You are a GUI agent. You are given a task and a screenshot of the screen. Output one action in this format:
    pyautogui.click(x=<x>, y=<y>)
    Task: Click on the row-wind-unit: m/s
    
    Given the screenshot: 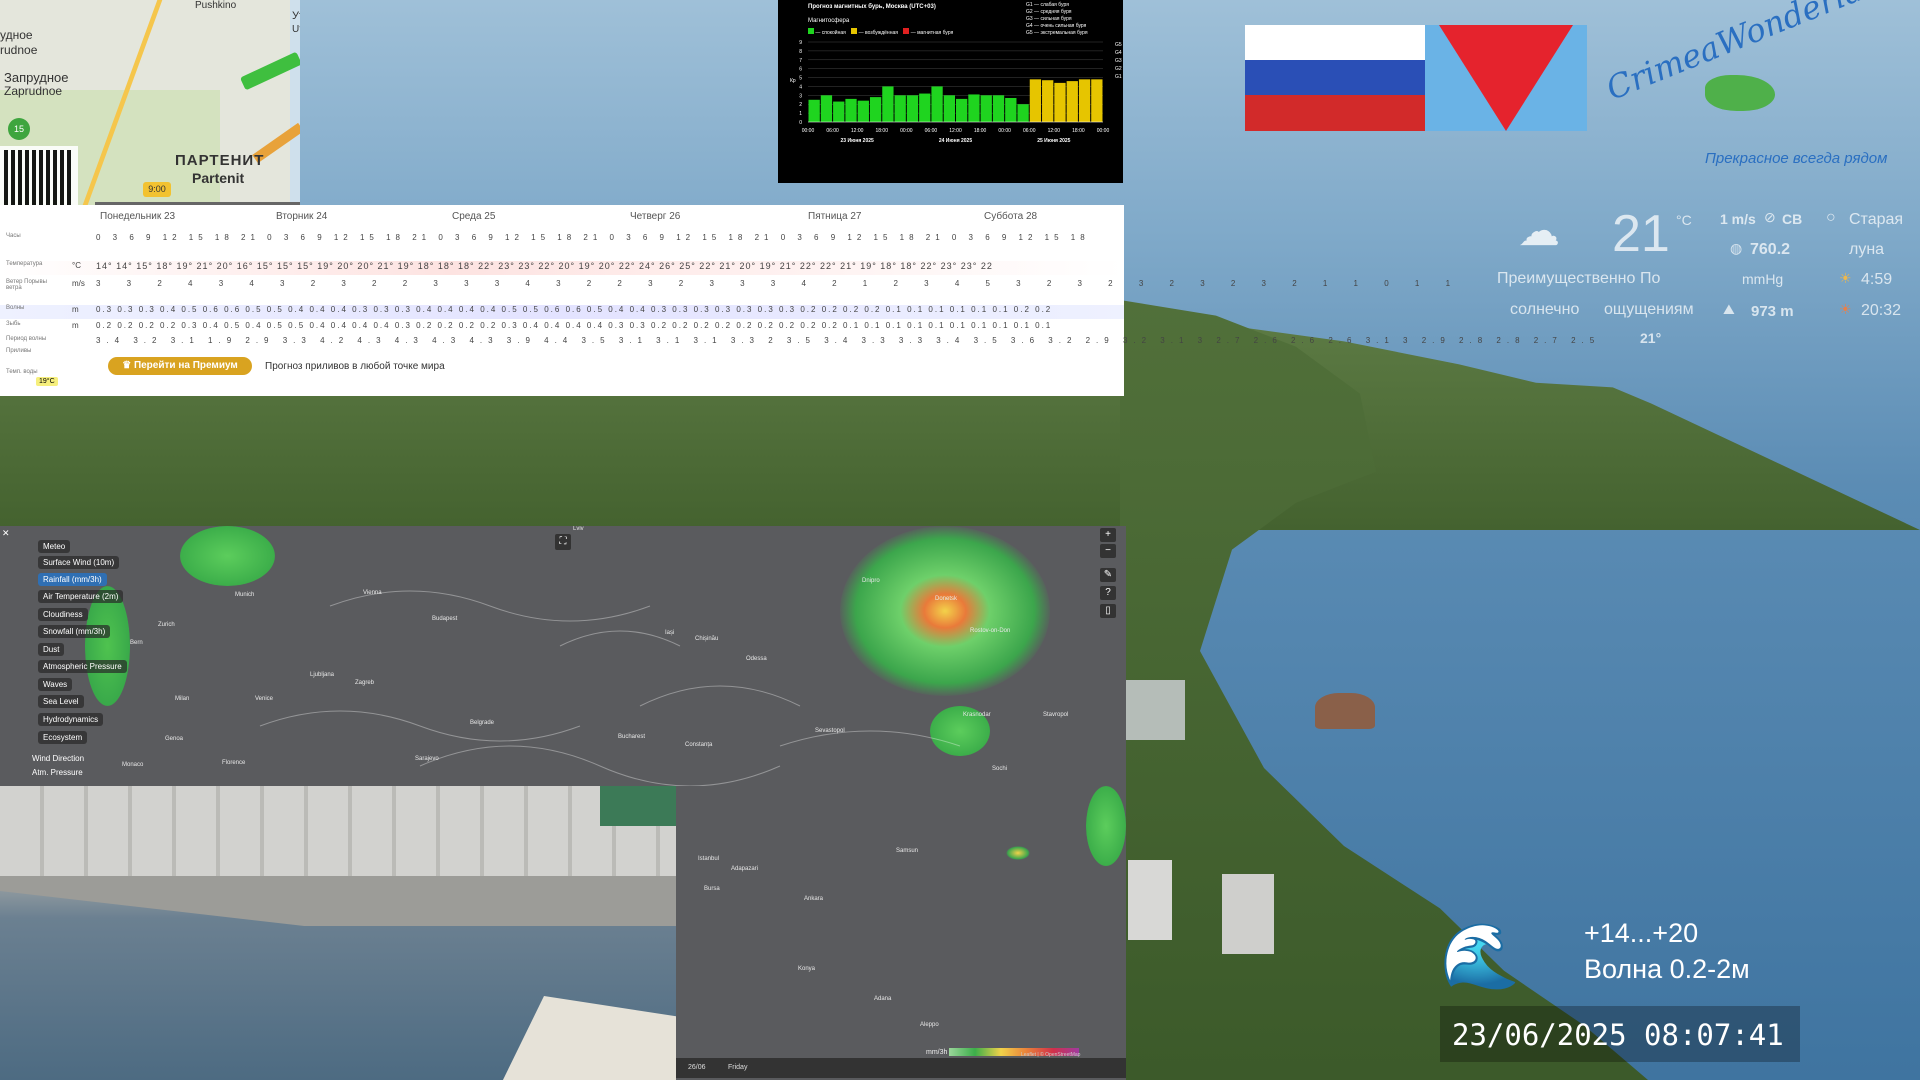 What is the action you would take?
    pyautogui.click(x=78, y=283)
    